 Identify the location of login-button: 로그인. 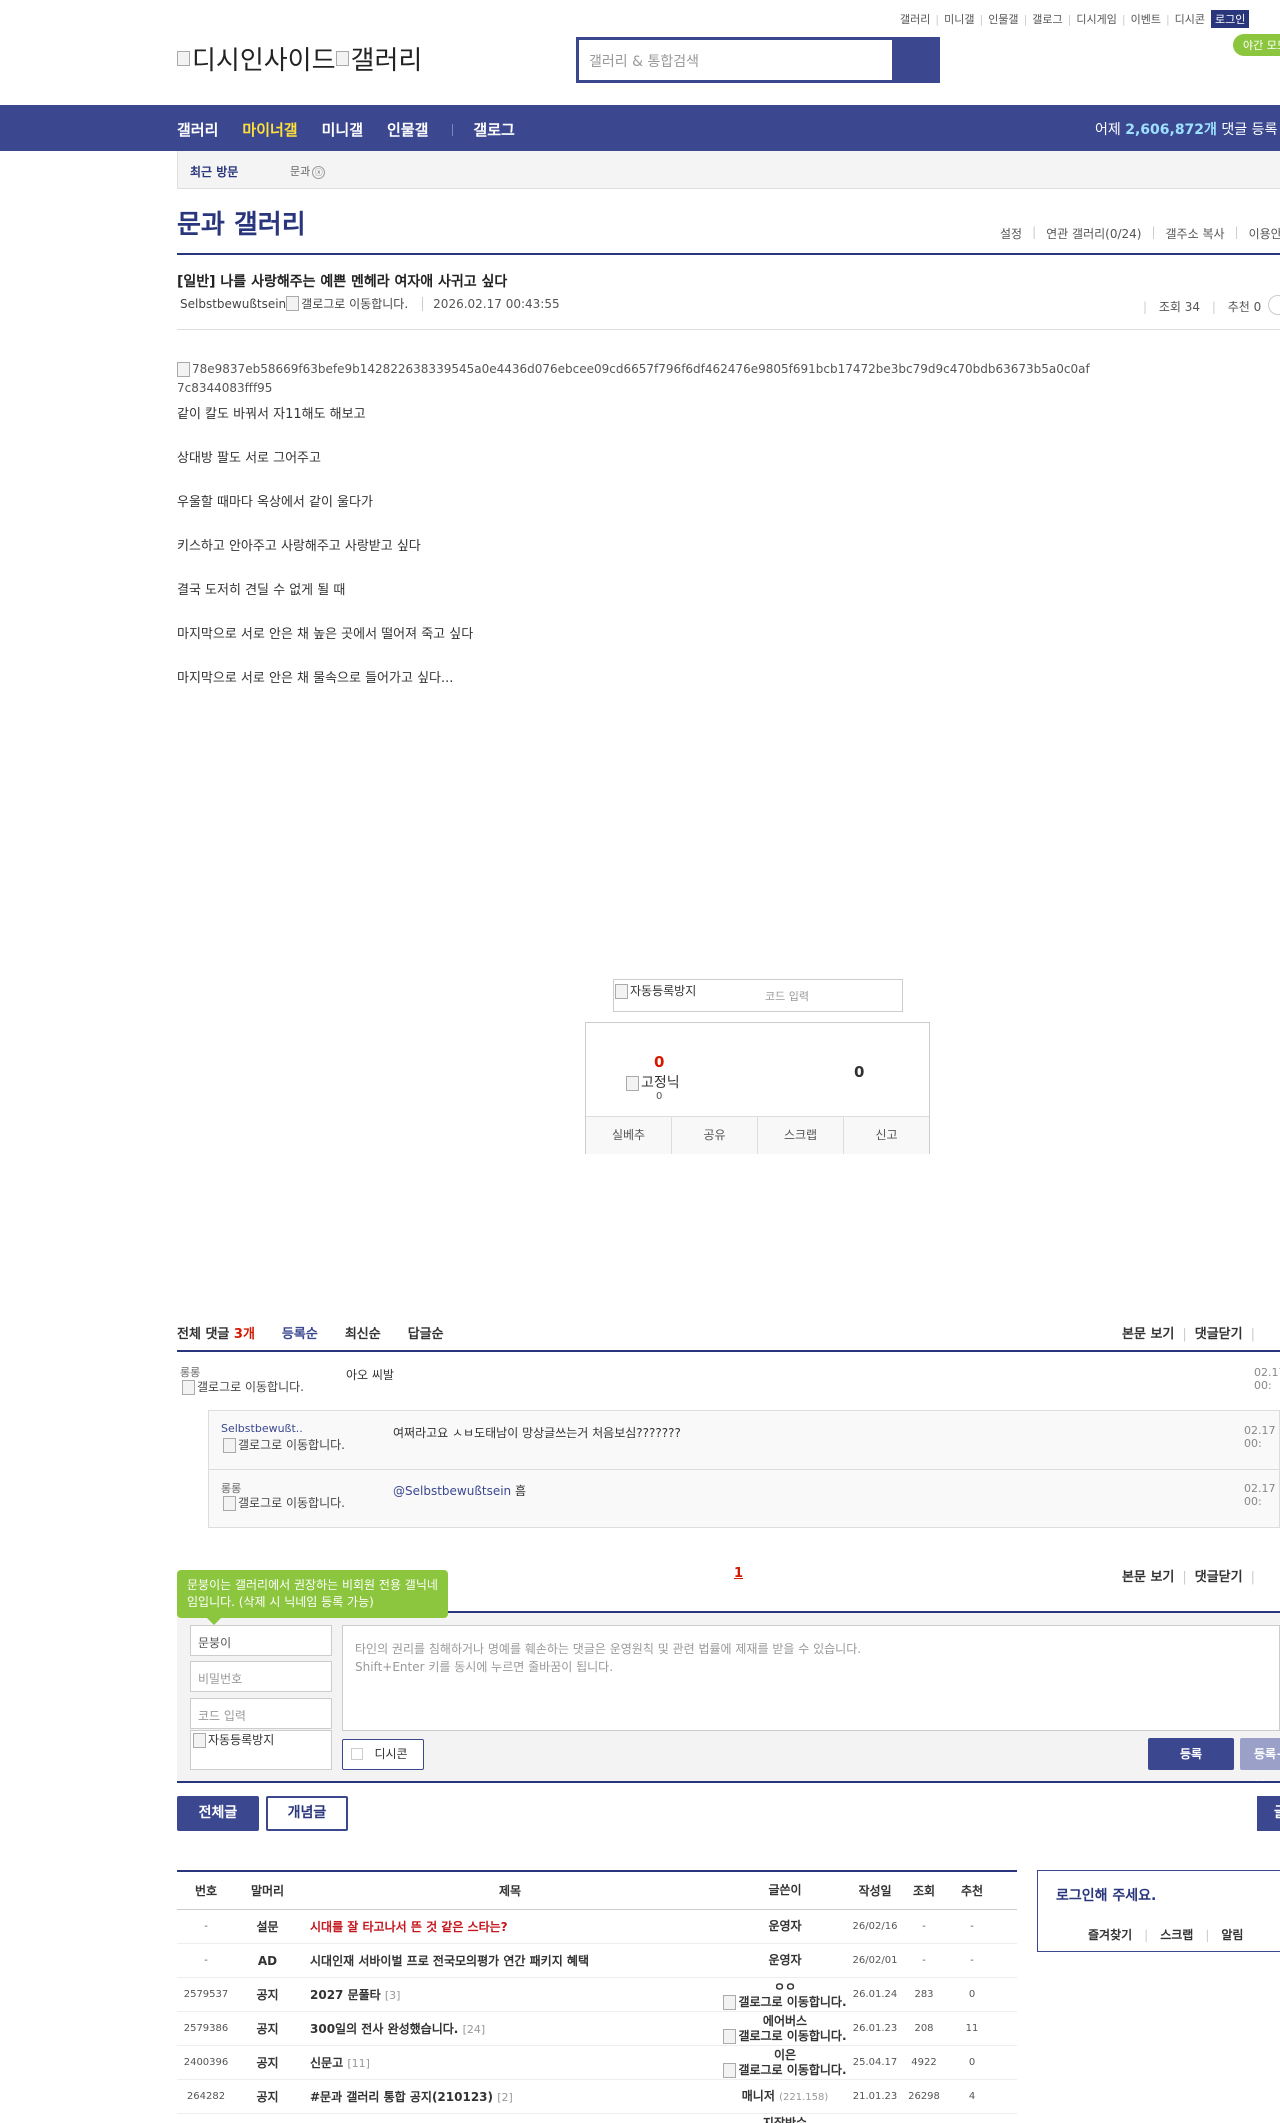
(1230, 19).